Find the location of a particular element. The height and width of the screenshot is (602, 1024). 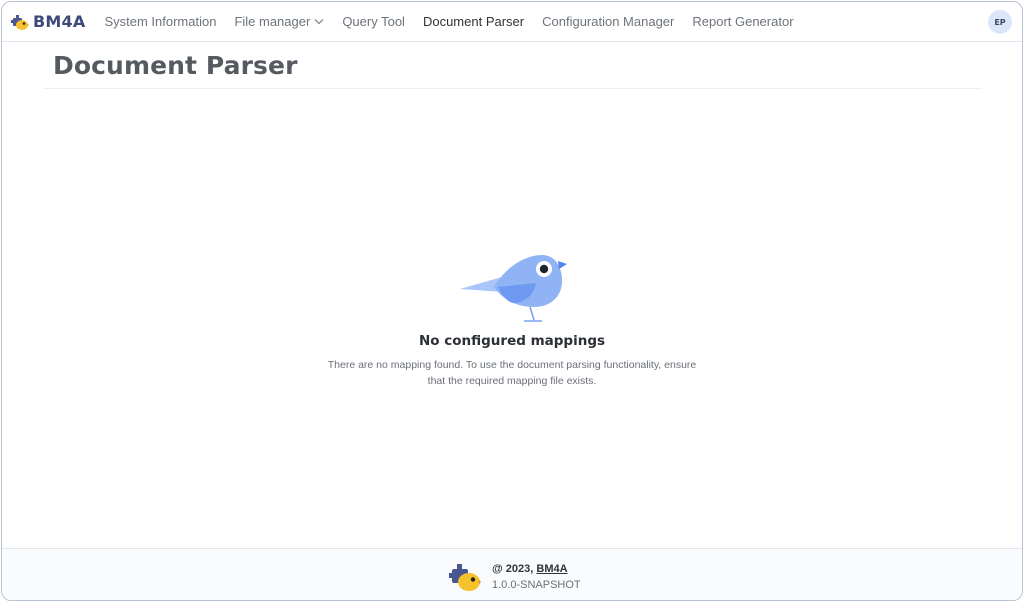

empty-state-title: No configured mappings is located at coordinates (512, 341).